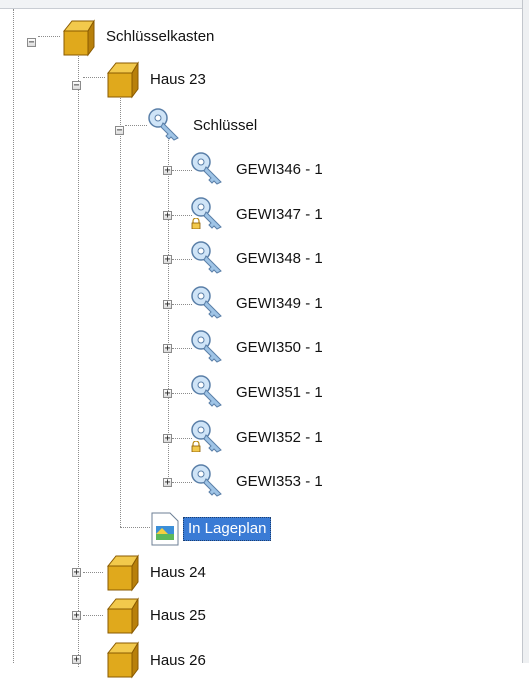 This screenshot has height=681, width=529. Describe the element at coordinates (279, 347) in the screenshot. I see `node-label: GEWI350 - 1` at that location.